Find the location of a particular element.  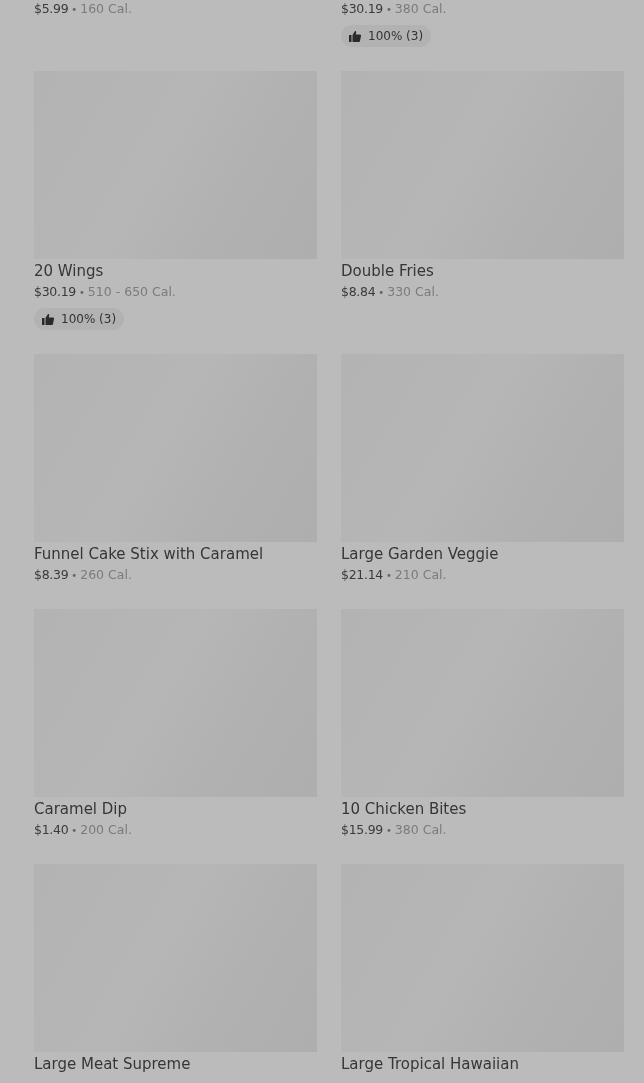

item-price: $21.14 is located at coordinates (362, 575).